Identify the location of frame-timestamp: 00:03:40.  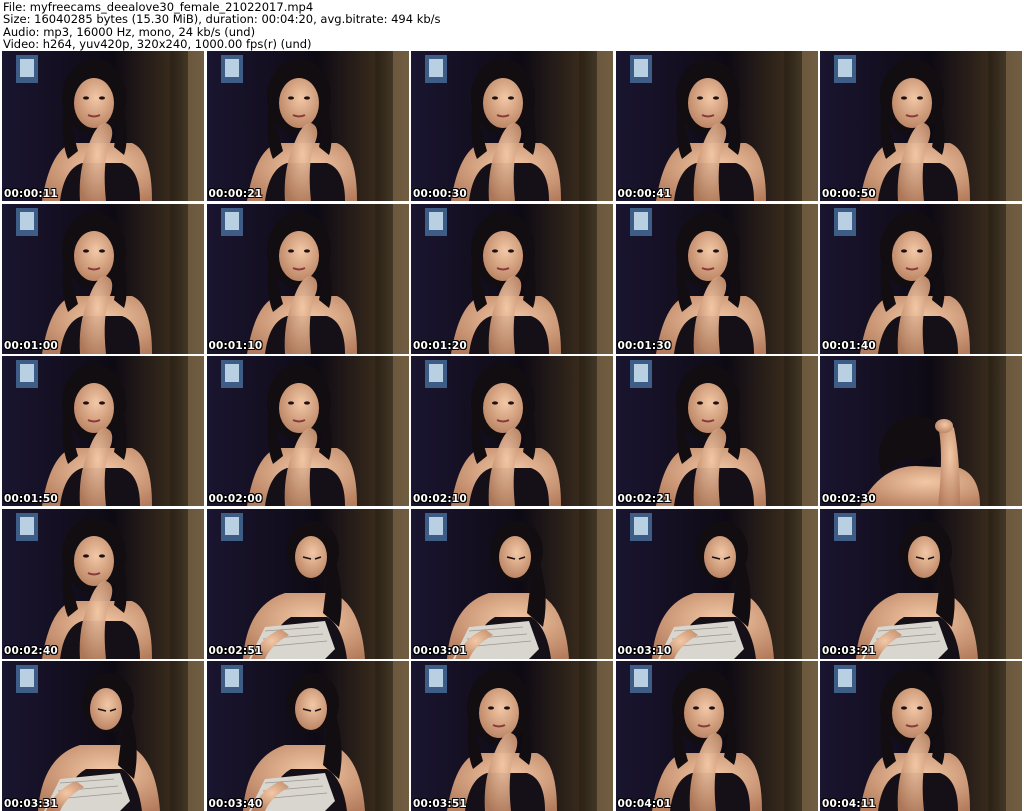
(235, 803).